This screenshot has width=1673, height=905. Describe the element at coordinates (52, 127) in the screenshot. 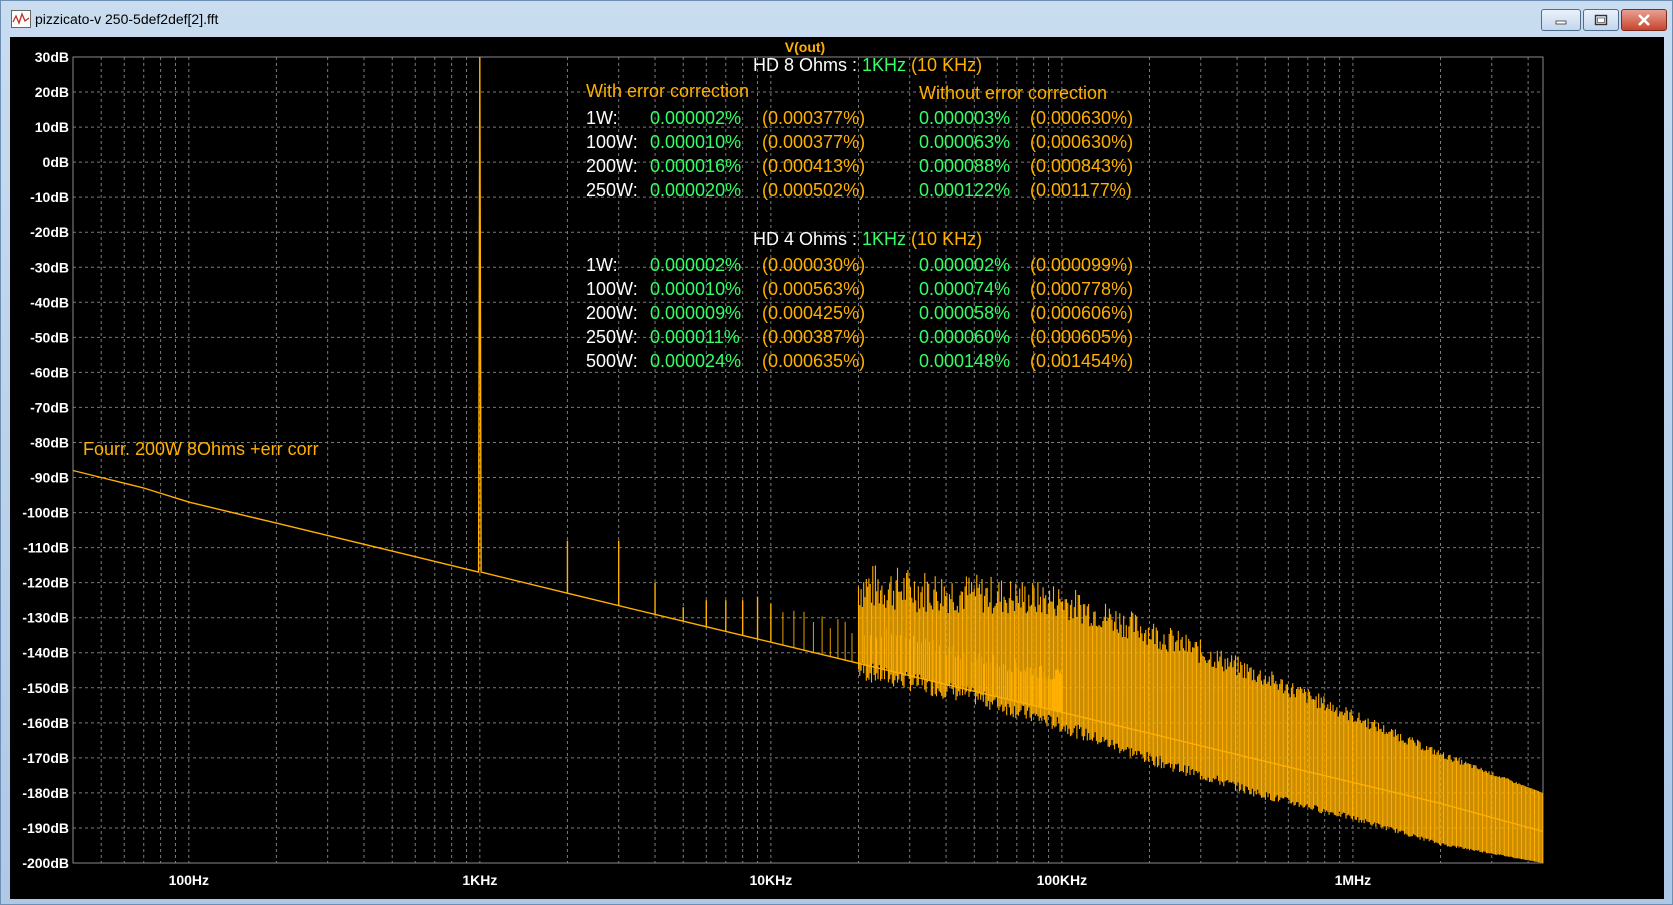

I see `y-tick-label: 10dB` at that location.